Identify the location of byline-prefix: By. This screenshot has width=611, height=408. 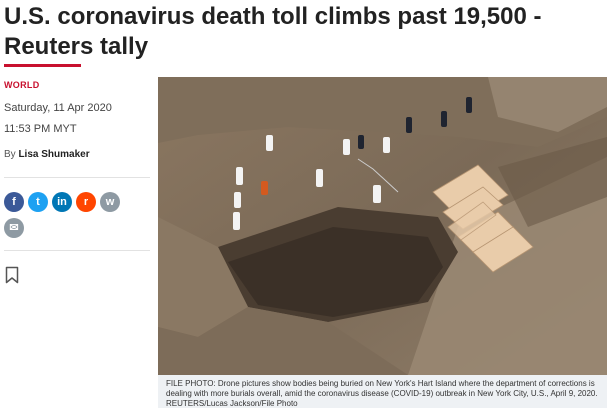
(10, 154).